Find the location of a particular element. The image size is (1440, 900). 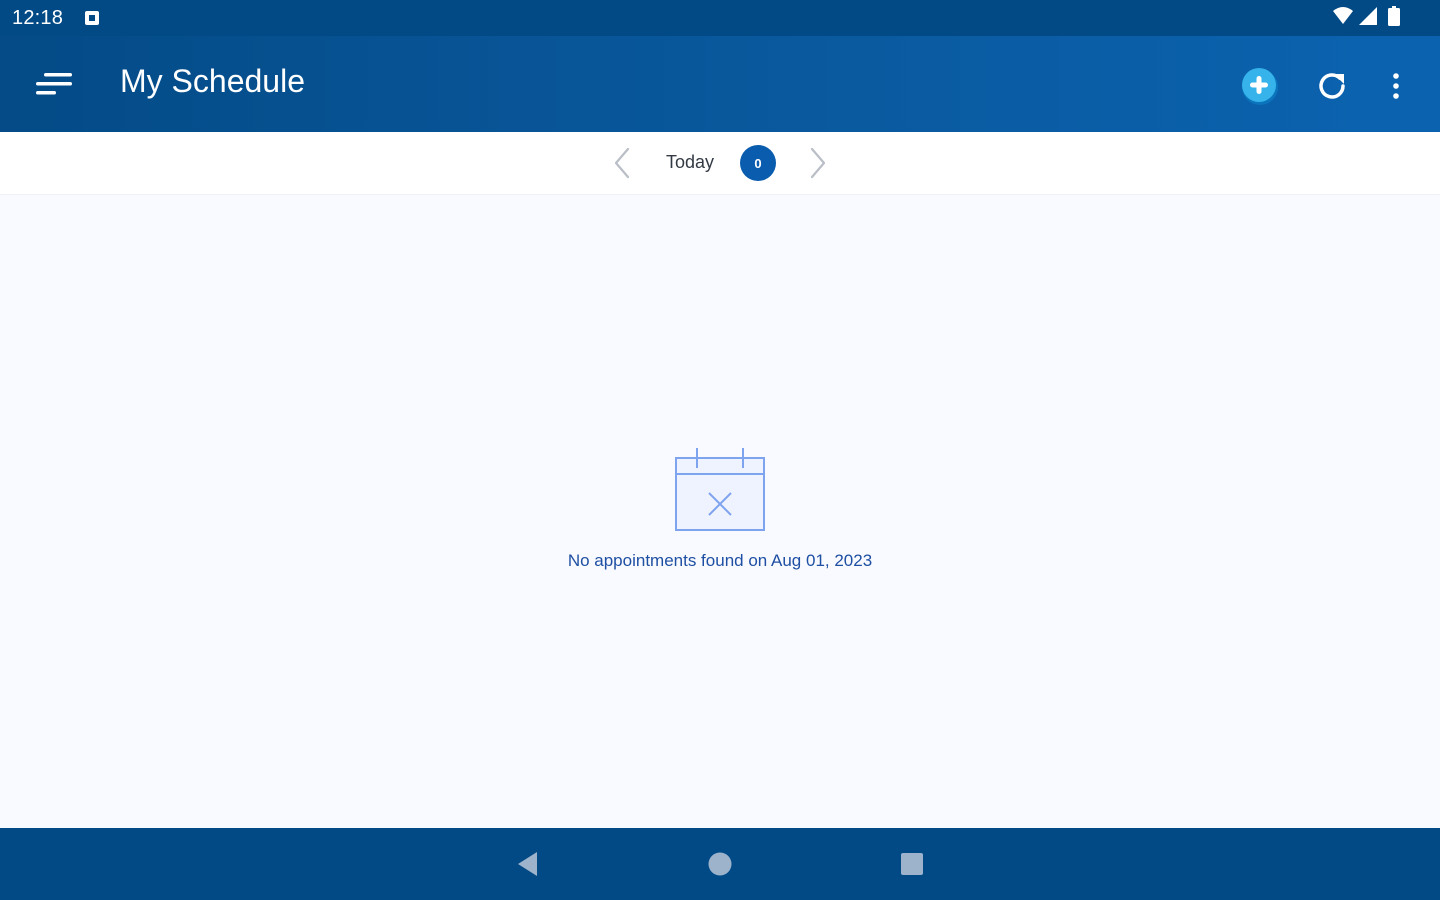

appointment-count-badge: 0 is located at coordinates (758, 163).